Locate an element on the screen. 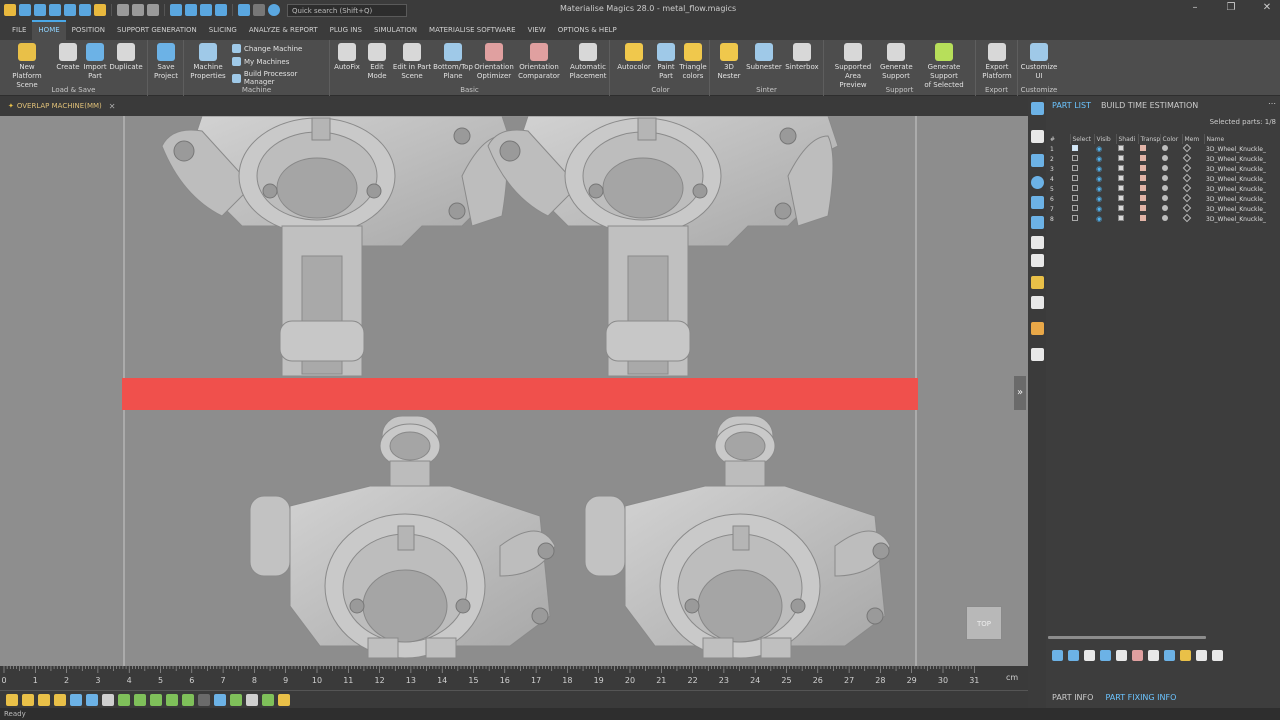  filter-icon is located at coordinates (1153, 655).